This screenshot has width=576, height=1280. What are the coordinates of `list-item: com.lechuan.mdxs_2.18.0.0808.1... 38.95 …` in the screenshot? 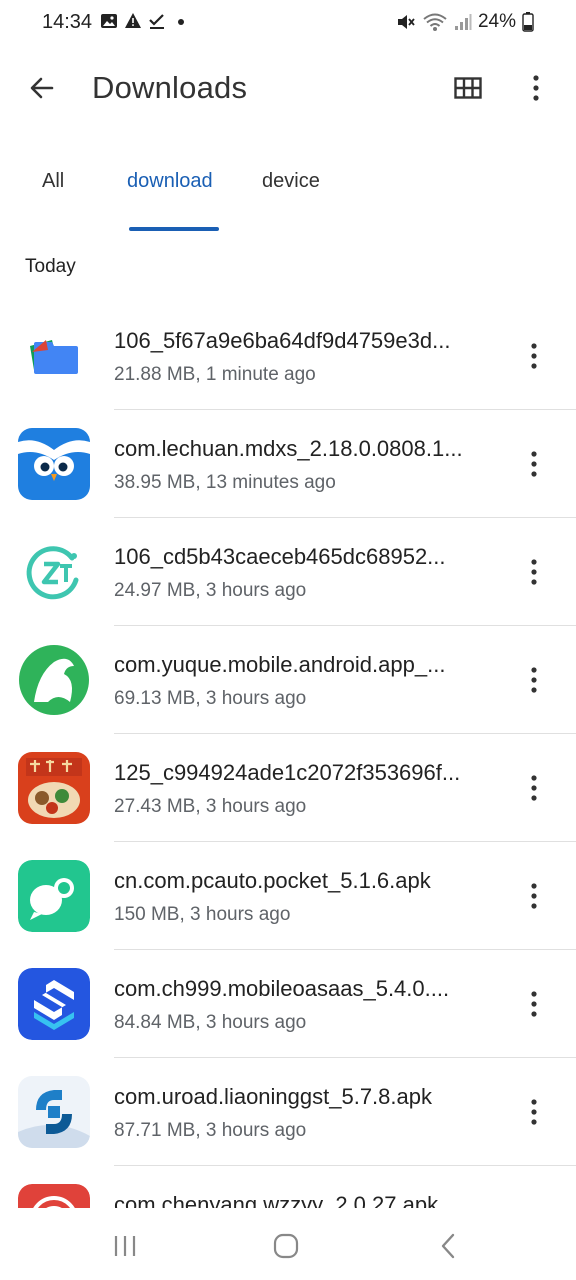 It's located at (288, 464).